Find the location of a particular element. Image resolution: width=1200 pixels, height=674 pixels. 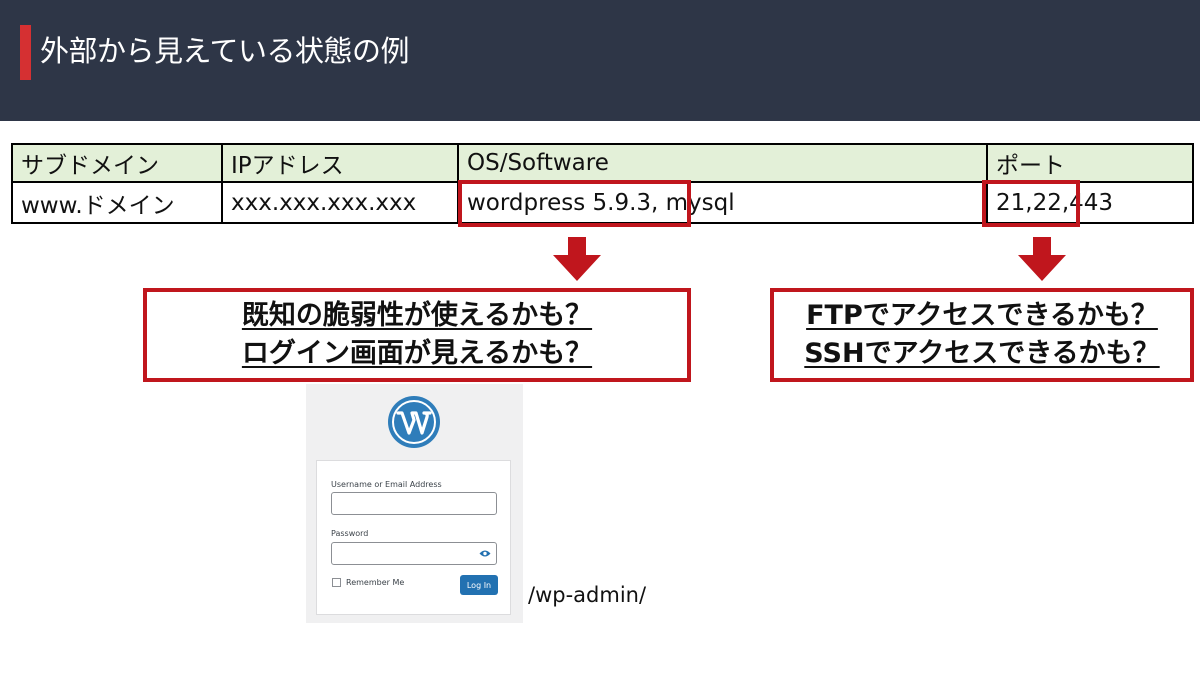

username-input is located at coordinates (414, 503).